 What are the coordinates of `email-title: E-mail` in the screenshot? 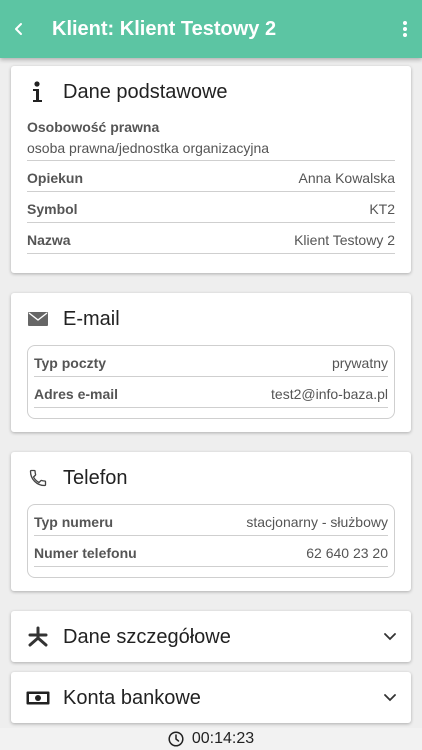 It's located at (91, 318).